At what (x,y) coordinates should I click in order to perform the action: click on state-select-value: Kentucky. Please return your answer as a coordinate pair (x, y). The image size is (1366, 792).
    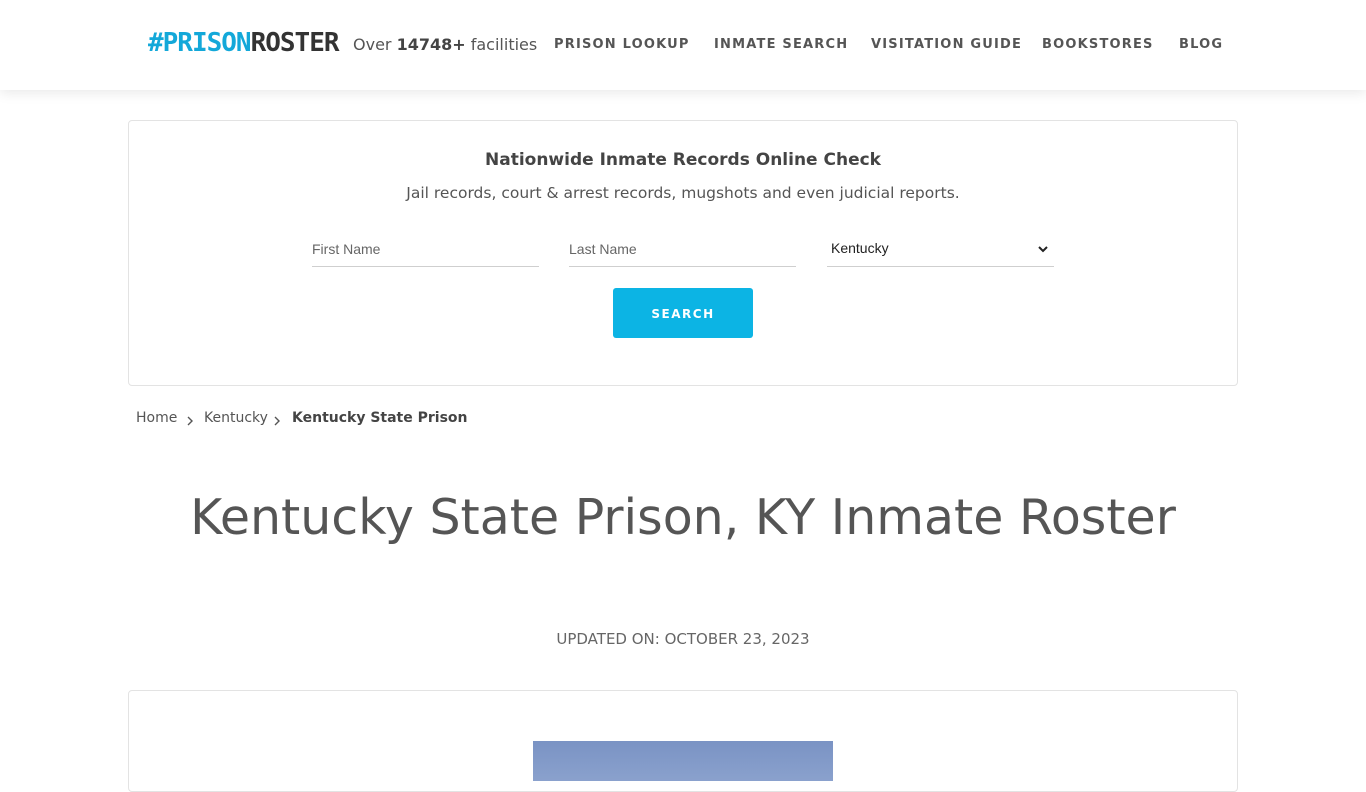
    Looking at the image, I should click on (860, 248).